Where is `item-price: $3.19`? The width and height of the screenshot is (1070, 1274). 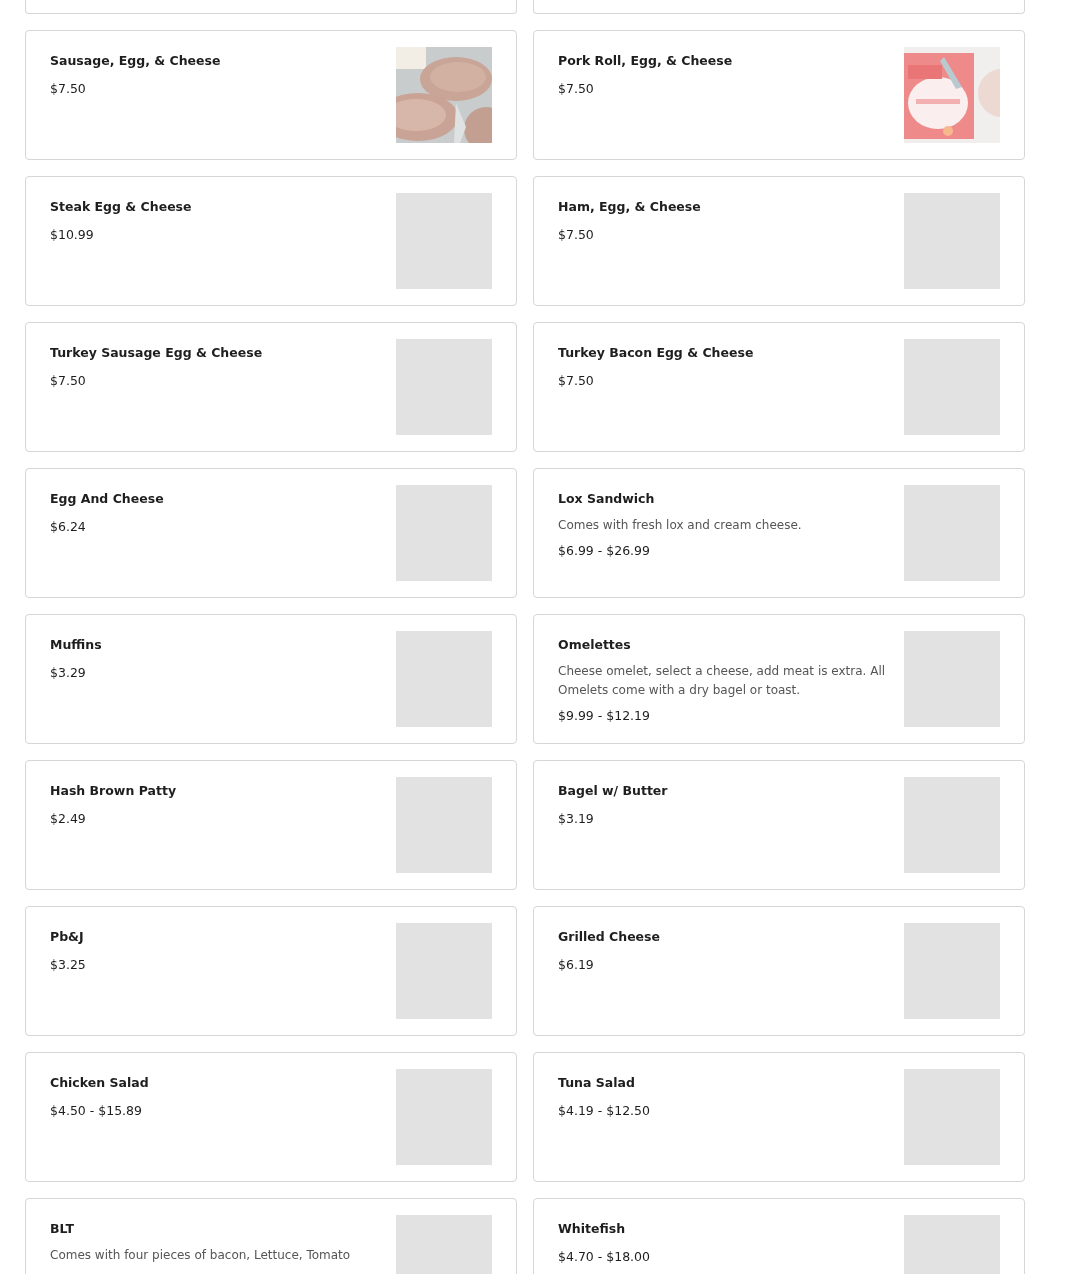 item-price: $3.19 is located at coordinates (576, 819).